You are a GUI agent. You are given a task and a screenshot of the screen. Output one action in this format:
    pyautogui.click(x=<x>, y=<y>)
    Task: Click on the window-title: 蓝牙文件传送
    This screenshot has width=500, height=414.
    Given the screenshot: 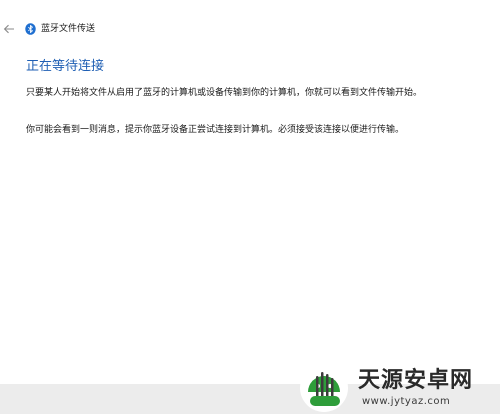 What is the action you would take?
    pyautogui.click(x=68, y=29)
    